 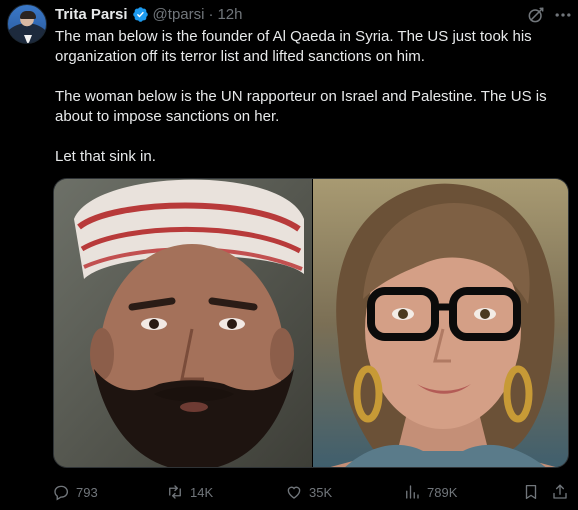 I want to click on repost-button: 14K, so click(x=189, y=492).